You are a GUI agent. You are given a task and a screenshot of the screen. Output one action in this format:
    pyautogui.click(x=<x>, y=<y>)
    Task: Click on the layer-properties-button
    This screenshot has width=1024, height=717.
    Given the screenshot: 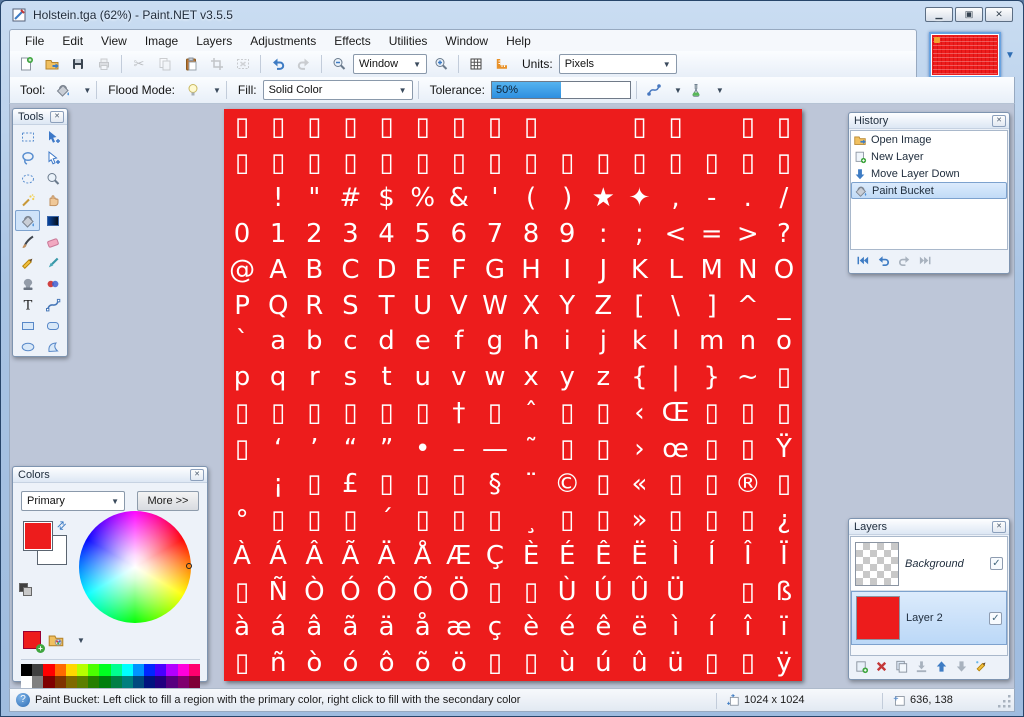 What is the action you would take?
    pyautogui.click(x=981, y=668)
    